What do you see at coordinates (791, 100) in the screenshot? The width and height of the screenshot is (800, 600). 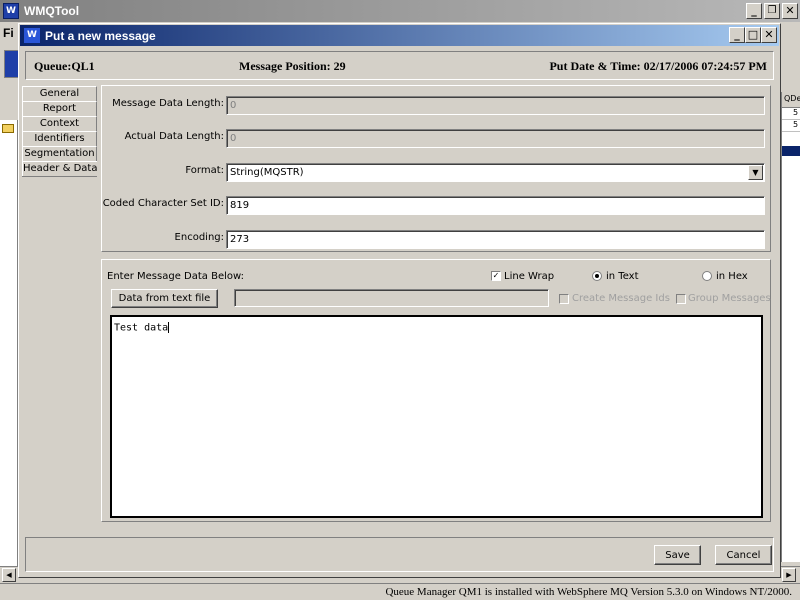 I see `table-header: QDe` at bounding box center [791, 100].